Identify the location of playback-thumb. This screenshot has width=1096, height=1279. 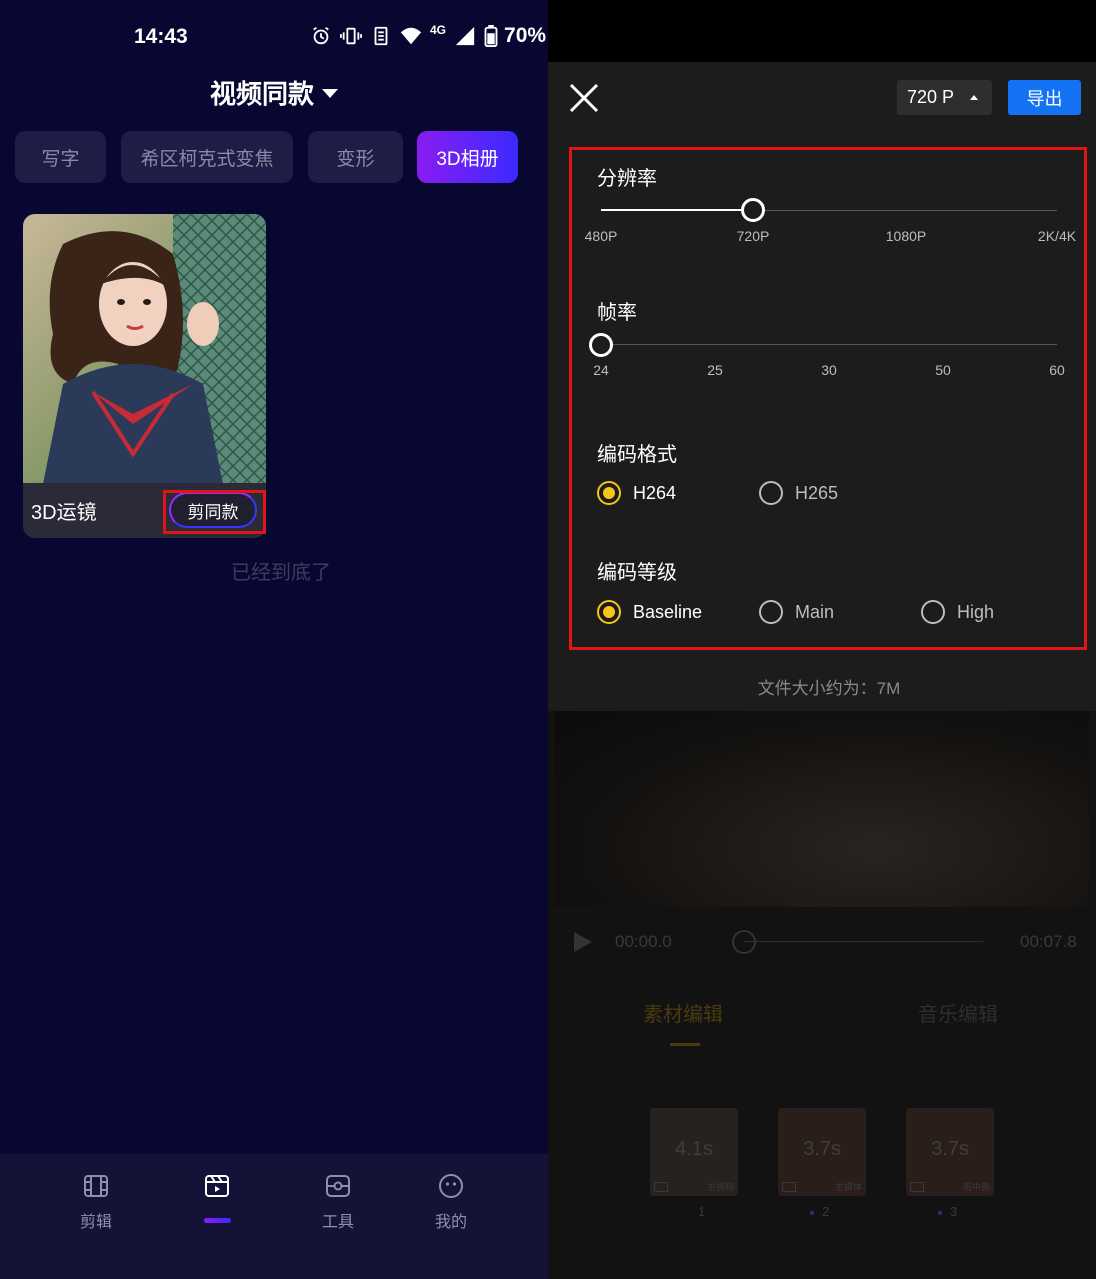
(744, 942).